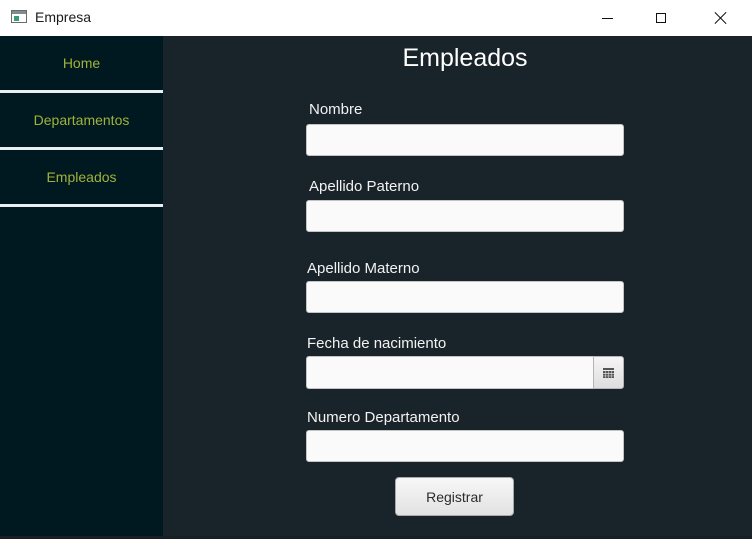 The width and height of the screenshot is (752, 539). I want to click on numero-departamento-field, so click(465, 446).